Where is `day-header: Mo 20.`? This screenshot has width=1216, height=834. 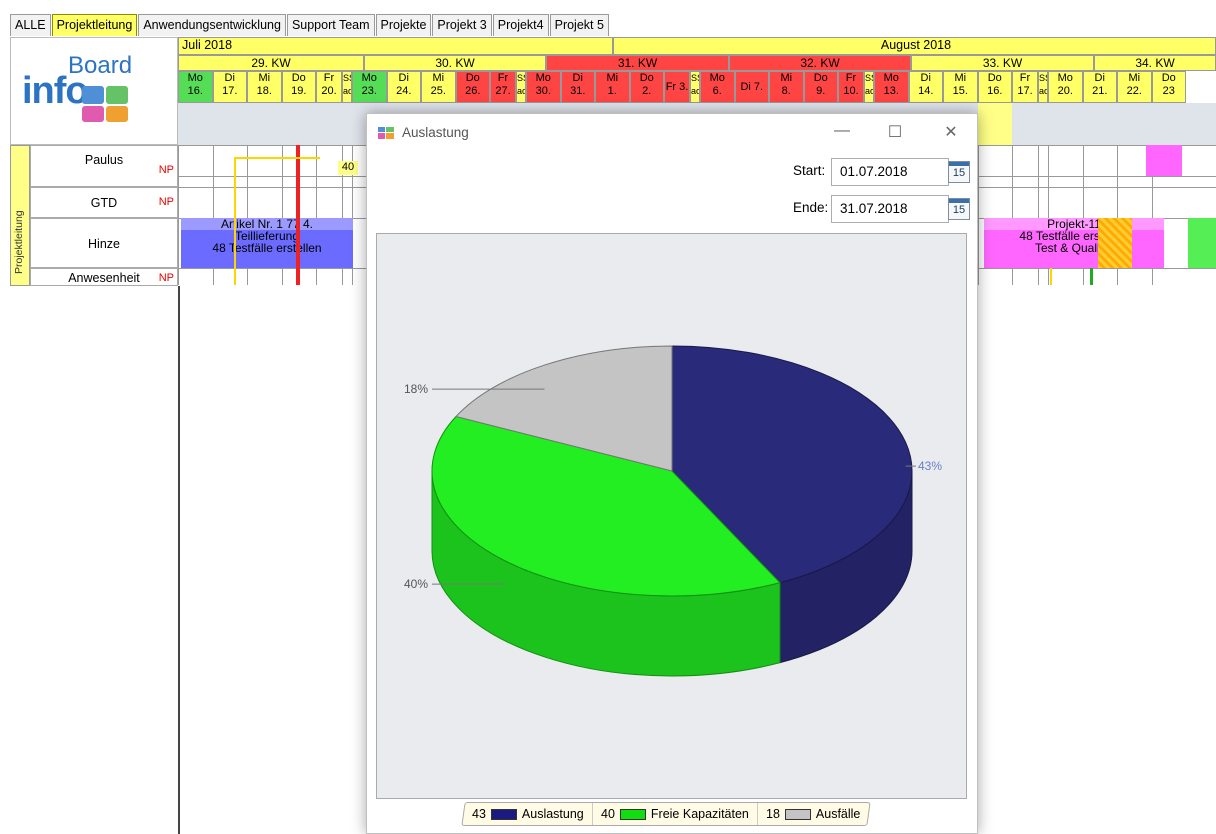
day-header: Mo 20. is located at coordinates (1065, 87).